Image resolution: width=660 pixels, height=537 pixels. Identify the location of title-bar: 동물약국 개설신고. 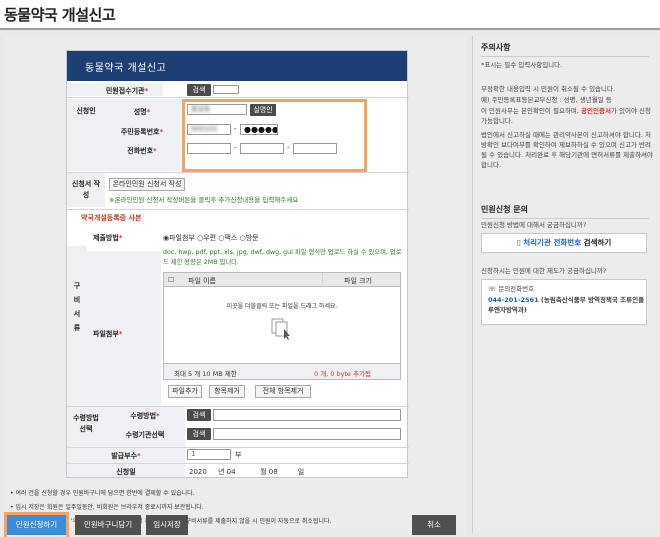
(330, 15).